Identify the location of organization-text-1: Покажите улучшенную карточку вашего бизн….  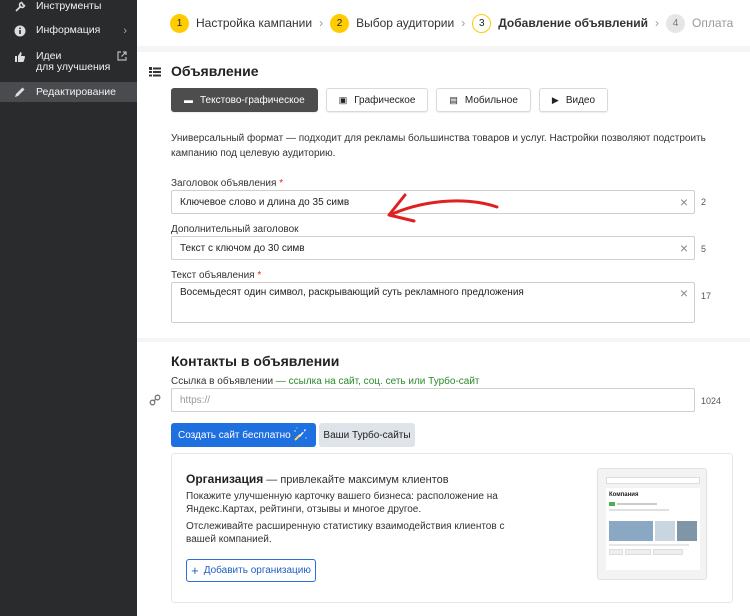
(342, 503).